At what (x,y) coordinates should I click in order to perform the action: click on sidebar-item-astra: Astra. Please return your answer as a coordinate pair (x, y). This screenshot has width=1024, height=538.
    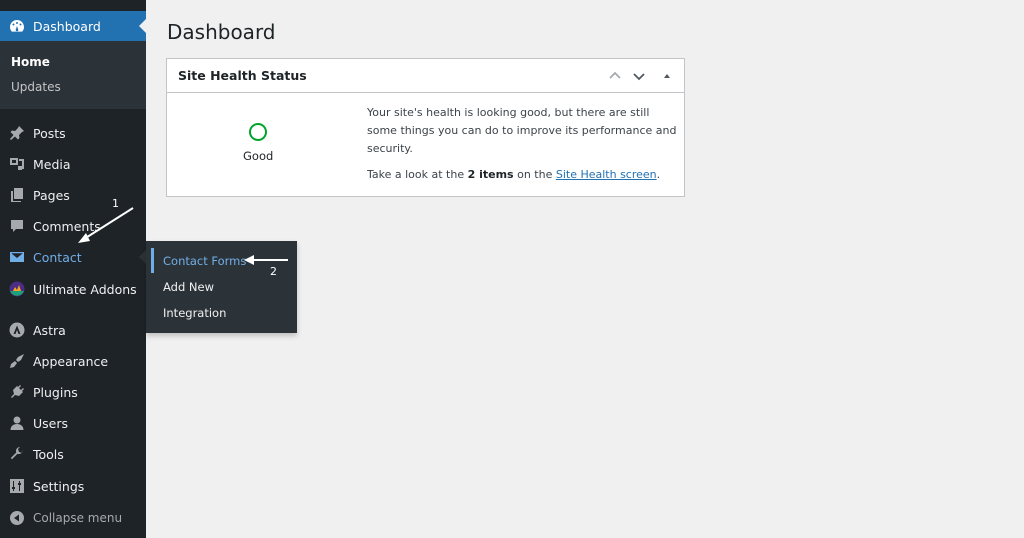
    Looking at the image, I should click on (73, 330).